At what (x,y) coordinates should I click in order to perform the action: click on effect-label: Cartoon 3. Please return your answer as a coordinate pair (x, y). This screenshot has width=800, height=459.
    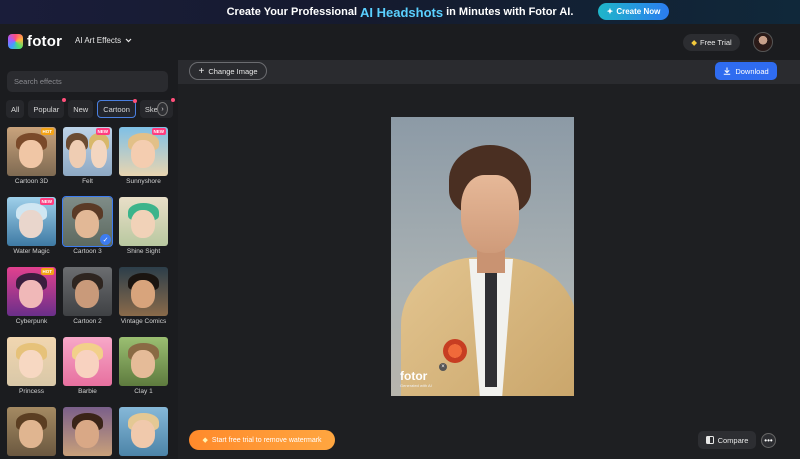
    Looking at the image, I should click on (87, 251).